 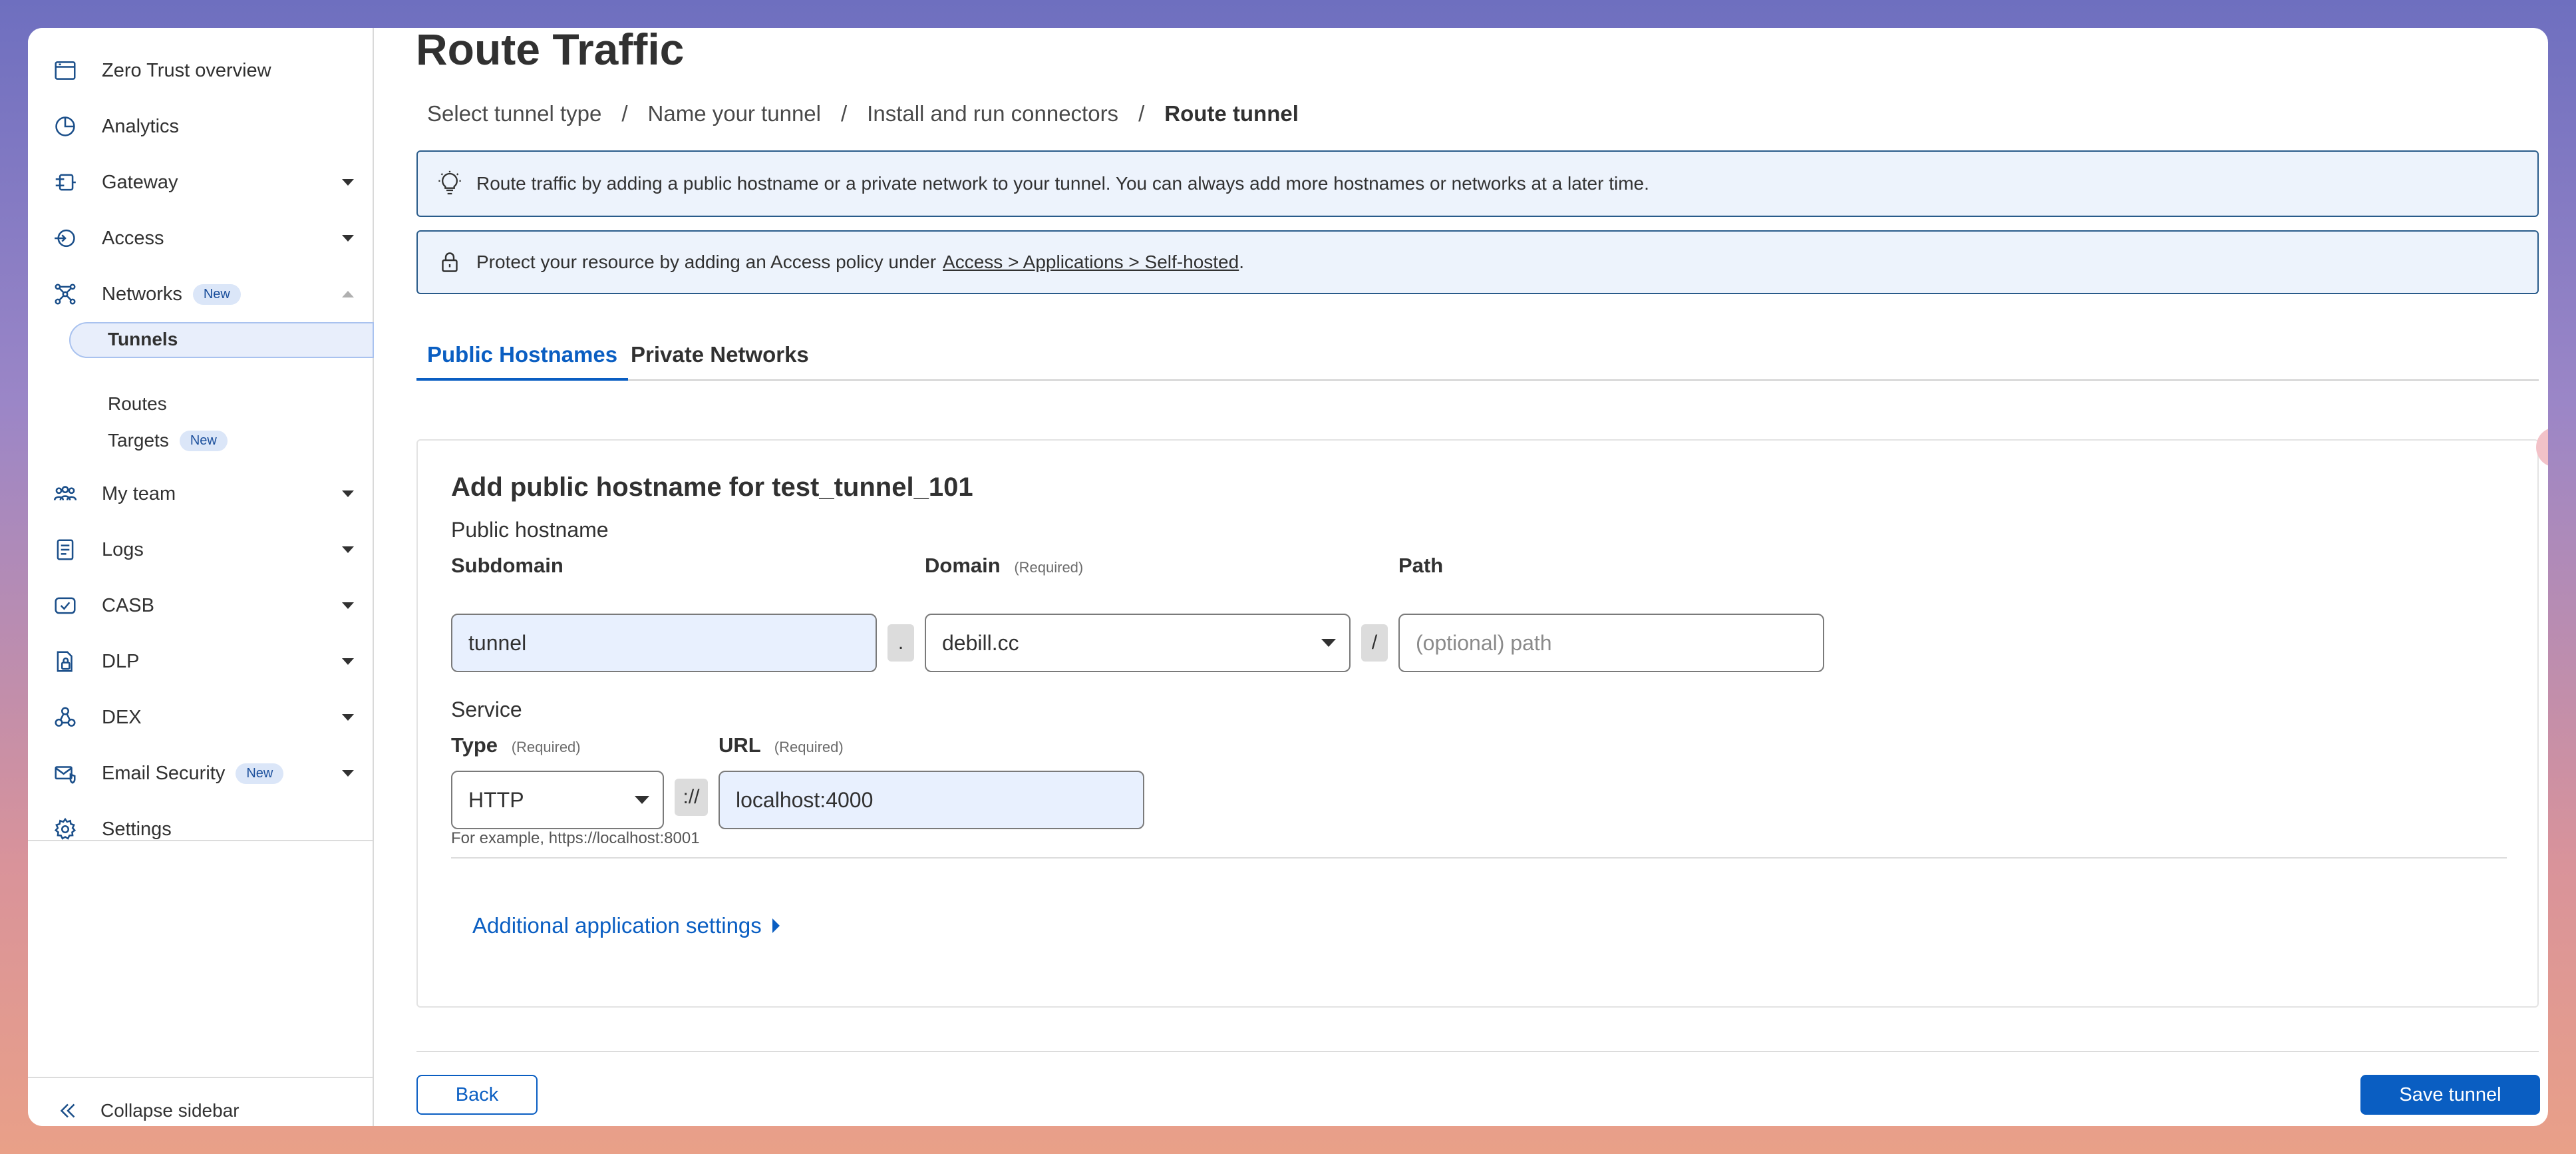 What do you see at coordinates (65, 126) in the screenshot?
I see `analytics-icon` at bounding box center [65, 126].